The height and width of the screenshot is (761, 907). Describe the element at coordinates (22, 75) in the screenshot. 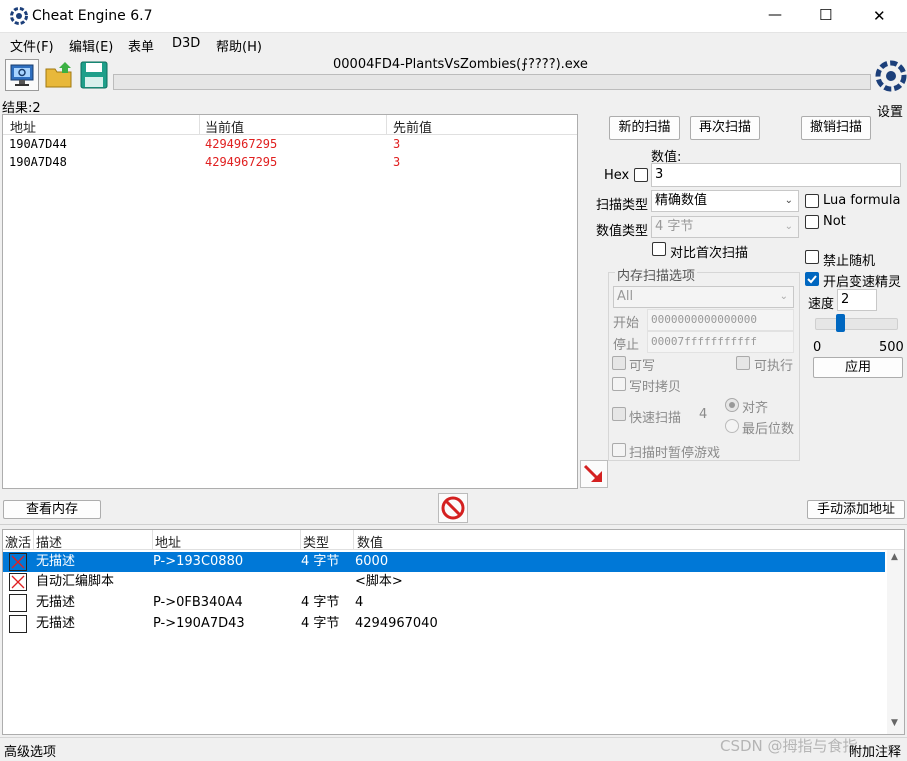

I see `open-process-button` at that location.